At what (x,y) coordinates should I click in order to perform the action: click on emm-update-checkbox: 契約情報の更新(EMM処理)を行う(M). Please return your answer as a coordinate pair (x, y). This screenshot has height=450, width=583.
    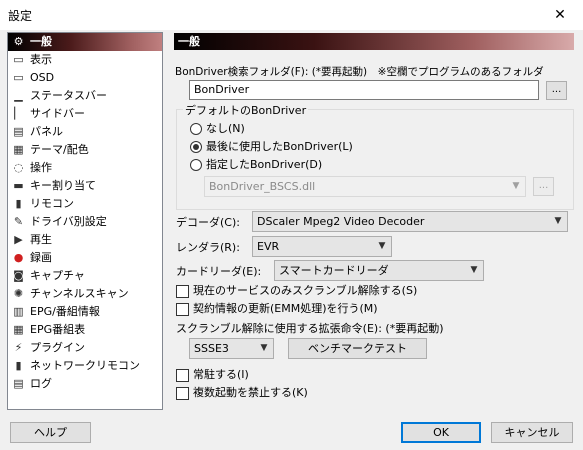
    Looking at the image, I should click on (336, 309).